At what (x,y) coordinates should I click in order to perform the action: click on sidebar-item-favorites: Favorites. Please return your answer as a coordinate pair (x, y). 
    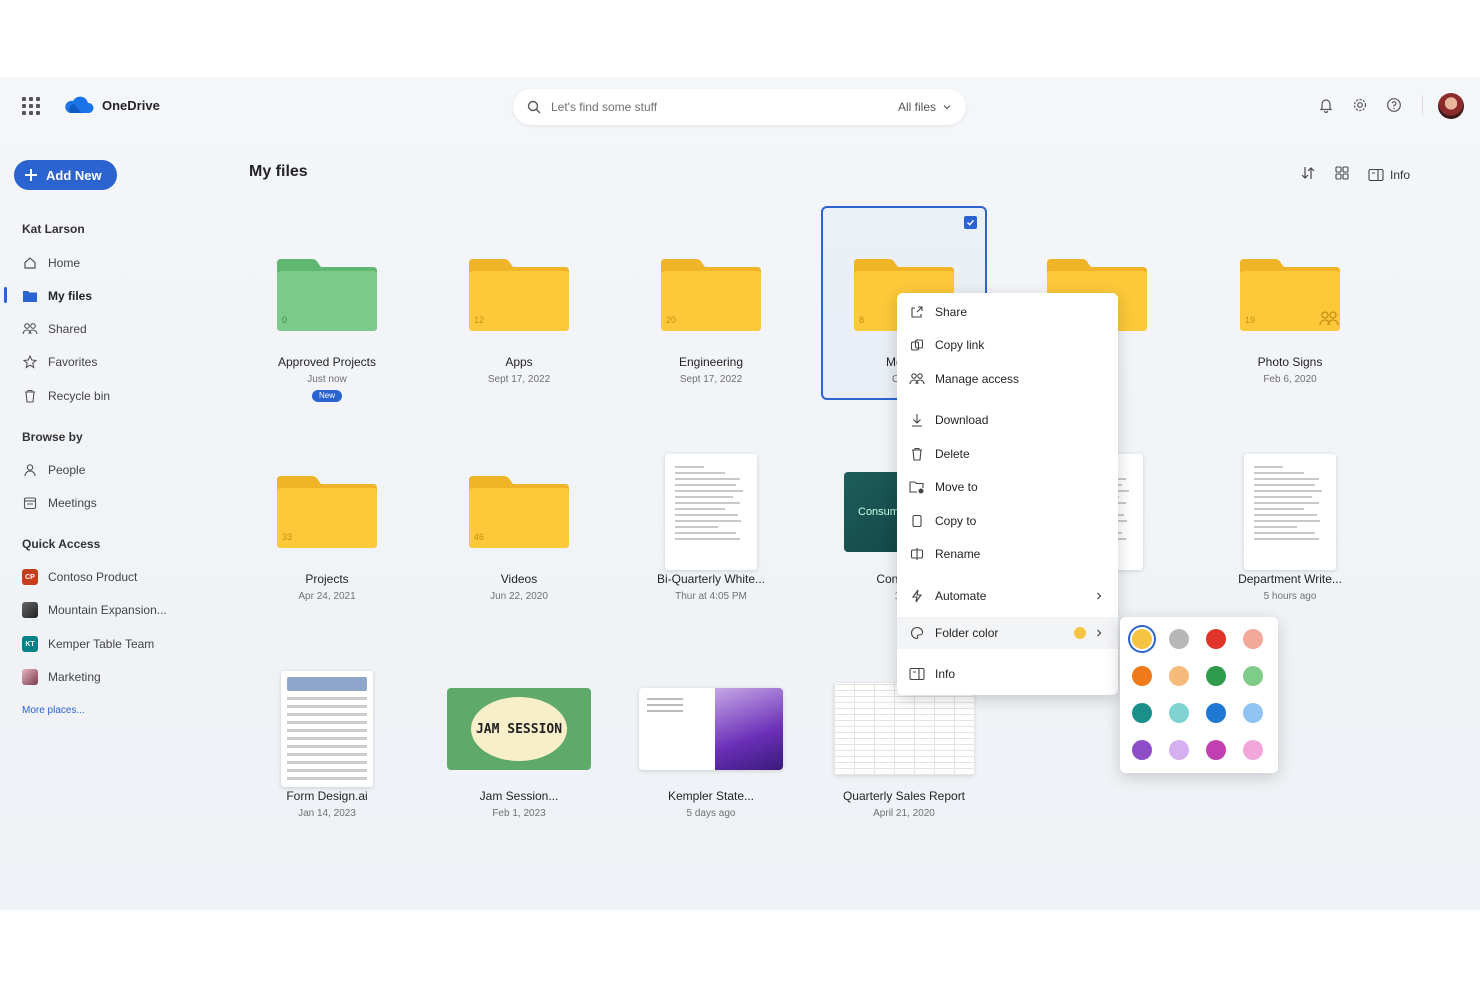
    Looking at the image, I should click on (59, 362).